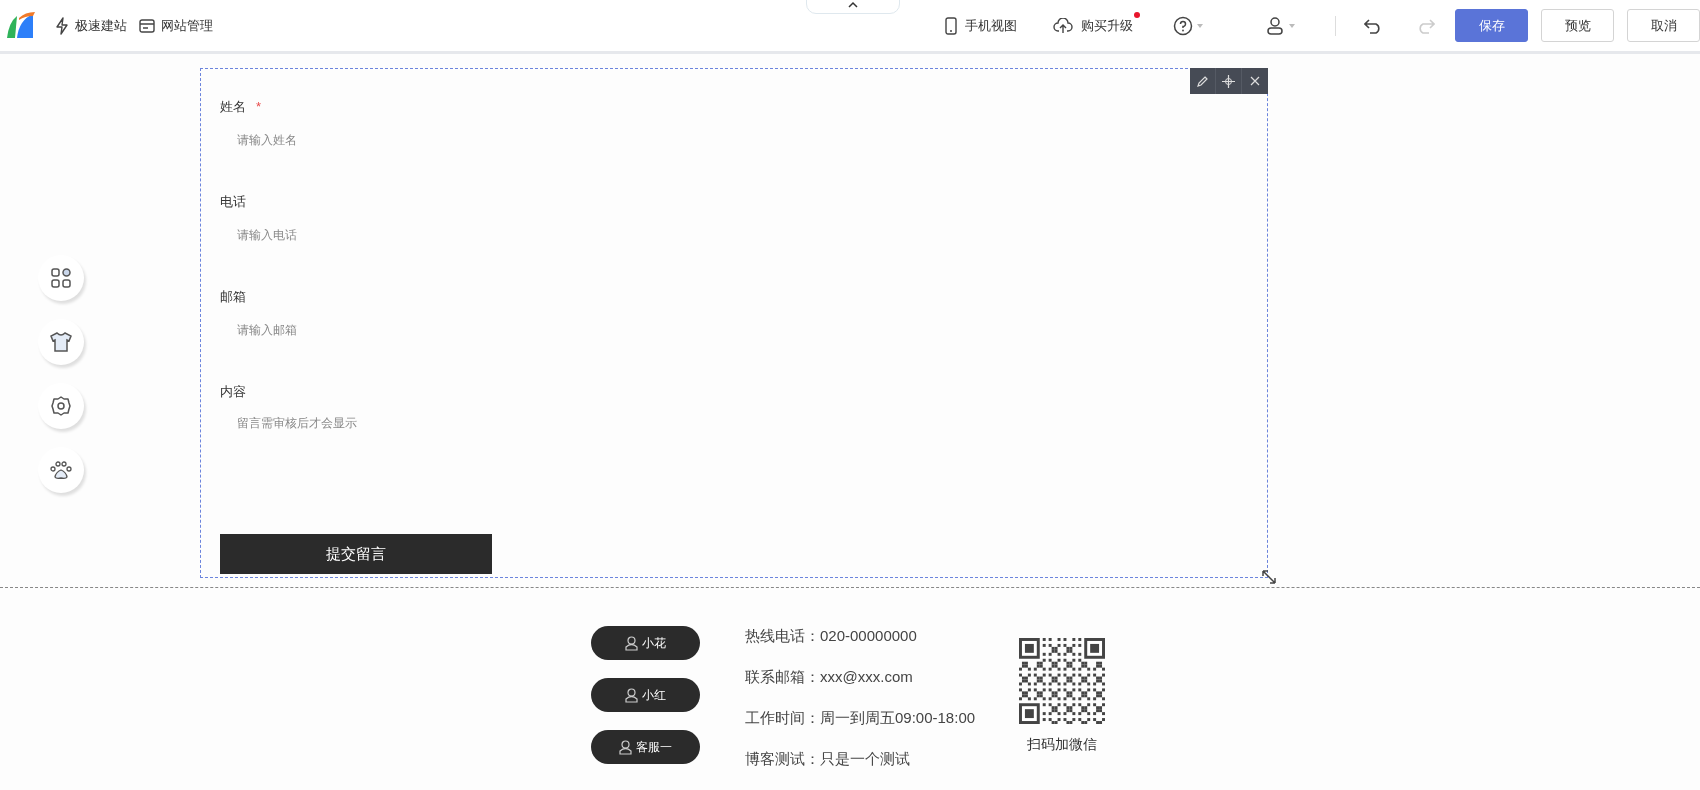 This screenshot has height=790, width=1700. Describe the element at coordinates (1202, 81) in the screenshot. I see `pencil-icon` at that location.